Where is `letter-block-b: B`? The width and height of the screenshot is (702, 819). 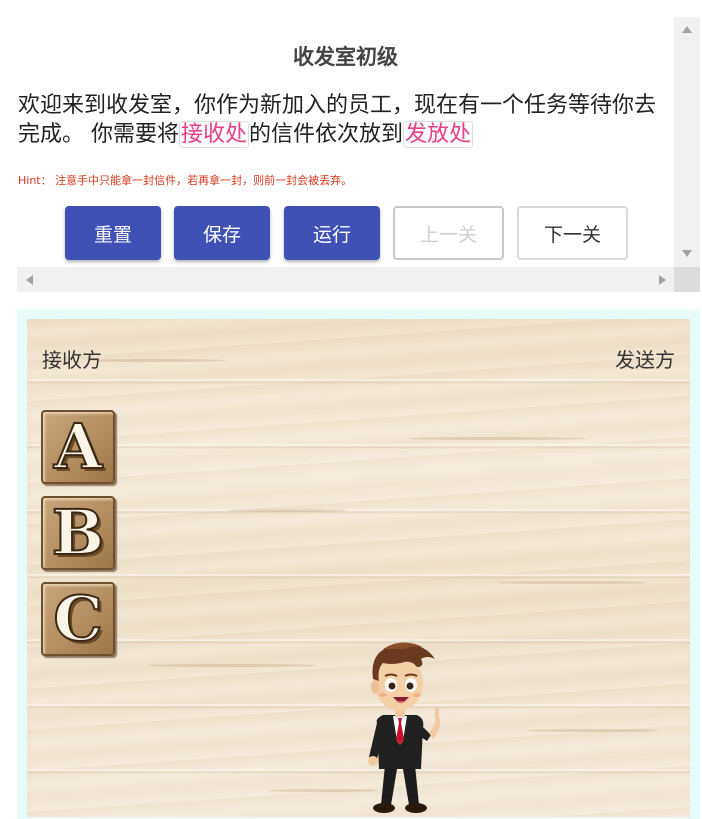 letter-block-b: B is located at coordinates (78, 533).